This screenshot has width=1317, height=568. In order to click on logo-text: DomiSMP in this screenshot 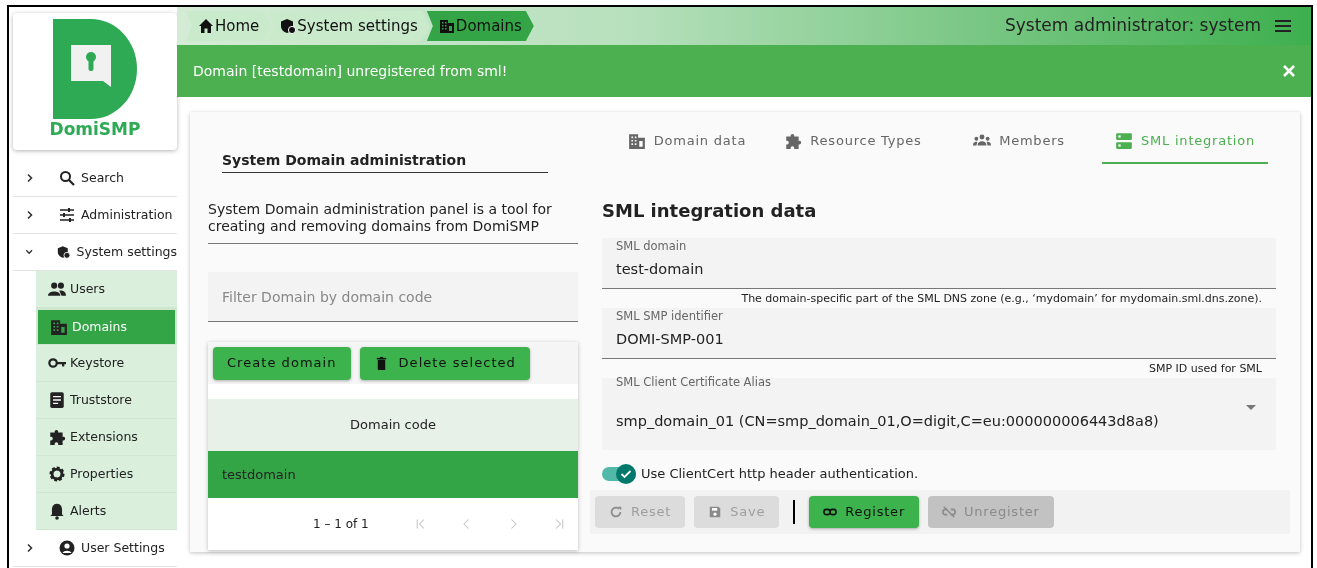, I will do `click(95, 129)`.